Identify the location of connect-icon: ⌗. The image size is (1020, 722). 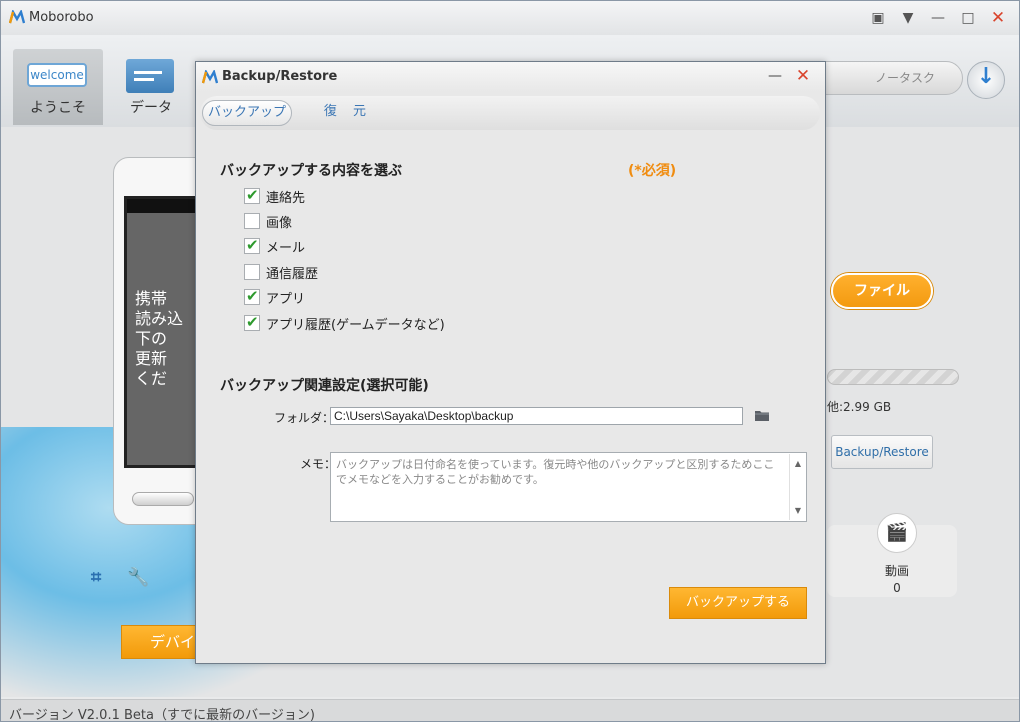
(96, 577).